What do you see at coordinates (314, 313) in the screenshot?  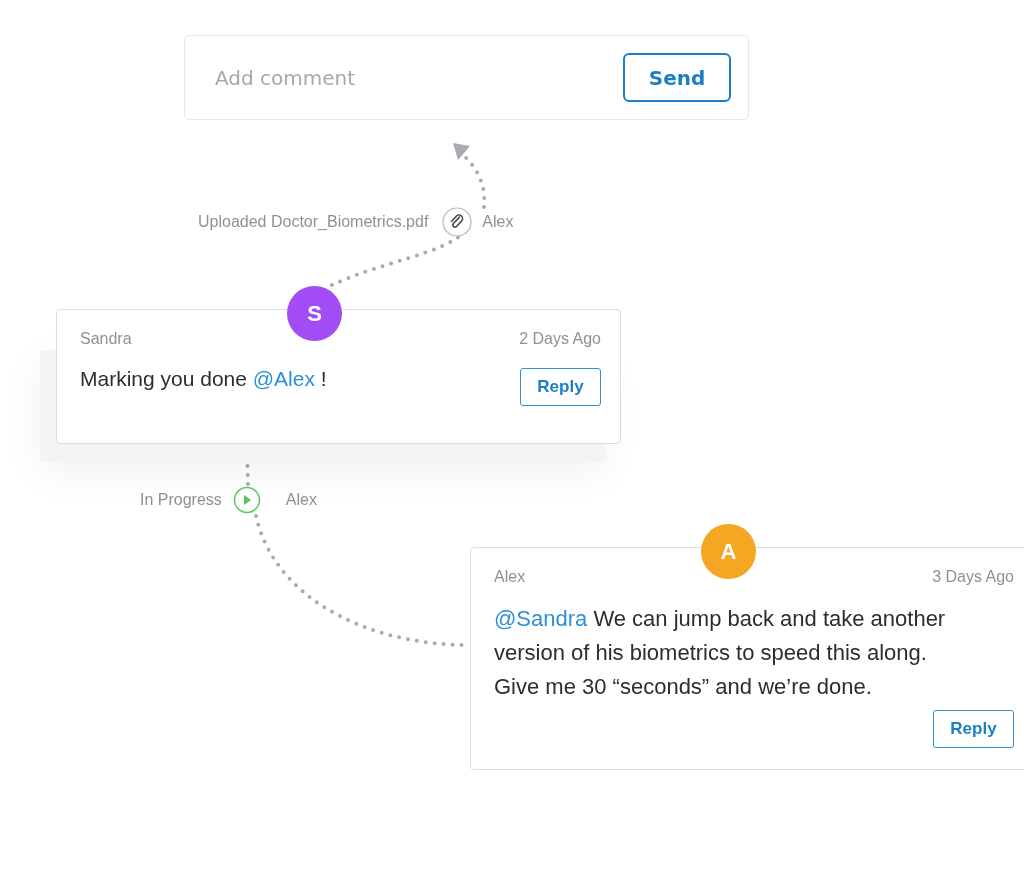 I see `avatar: S` at bounding box center [314, 313].